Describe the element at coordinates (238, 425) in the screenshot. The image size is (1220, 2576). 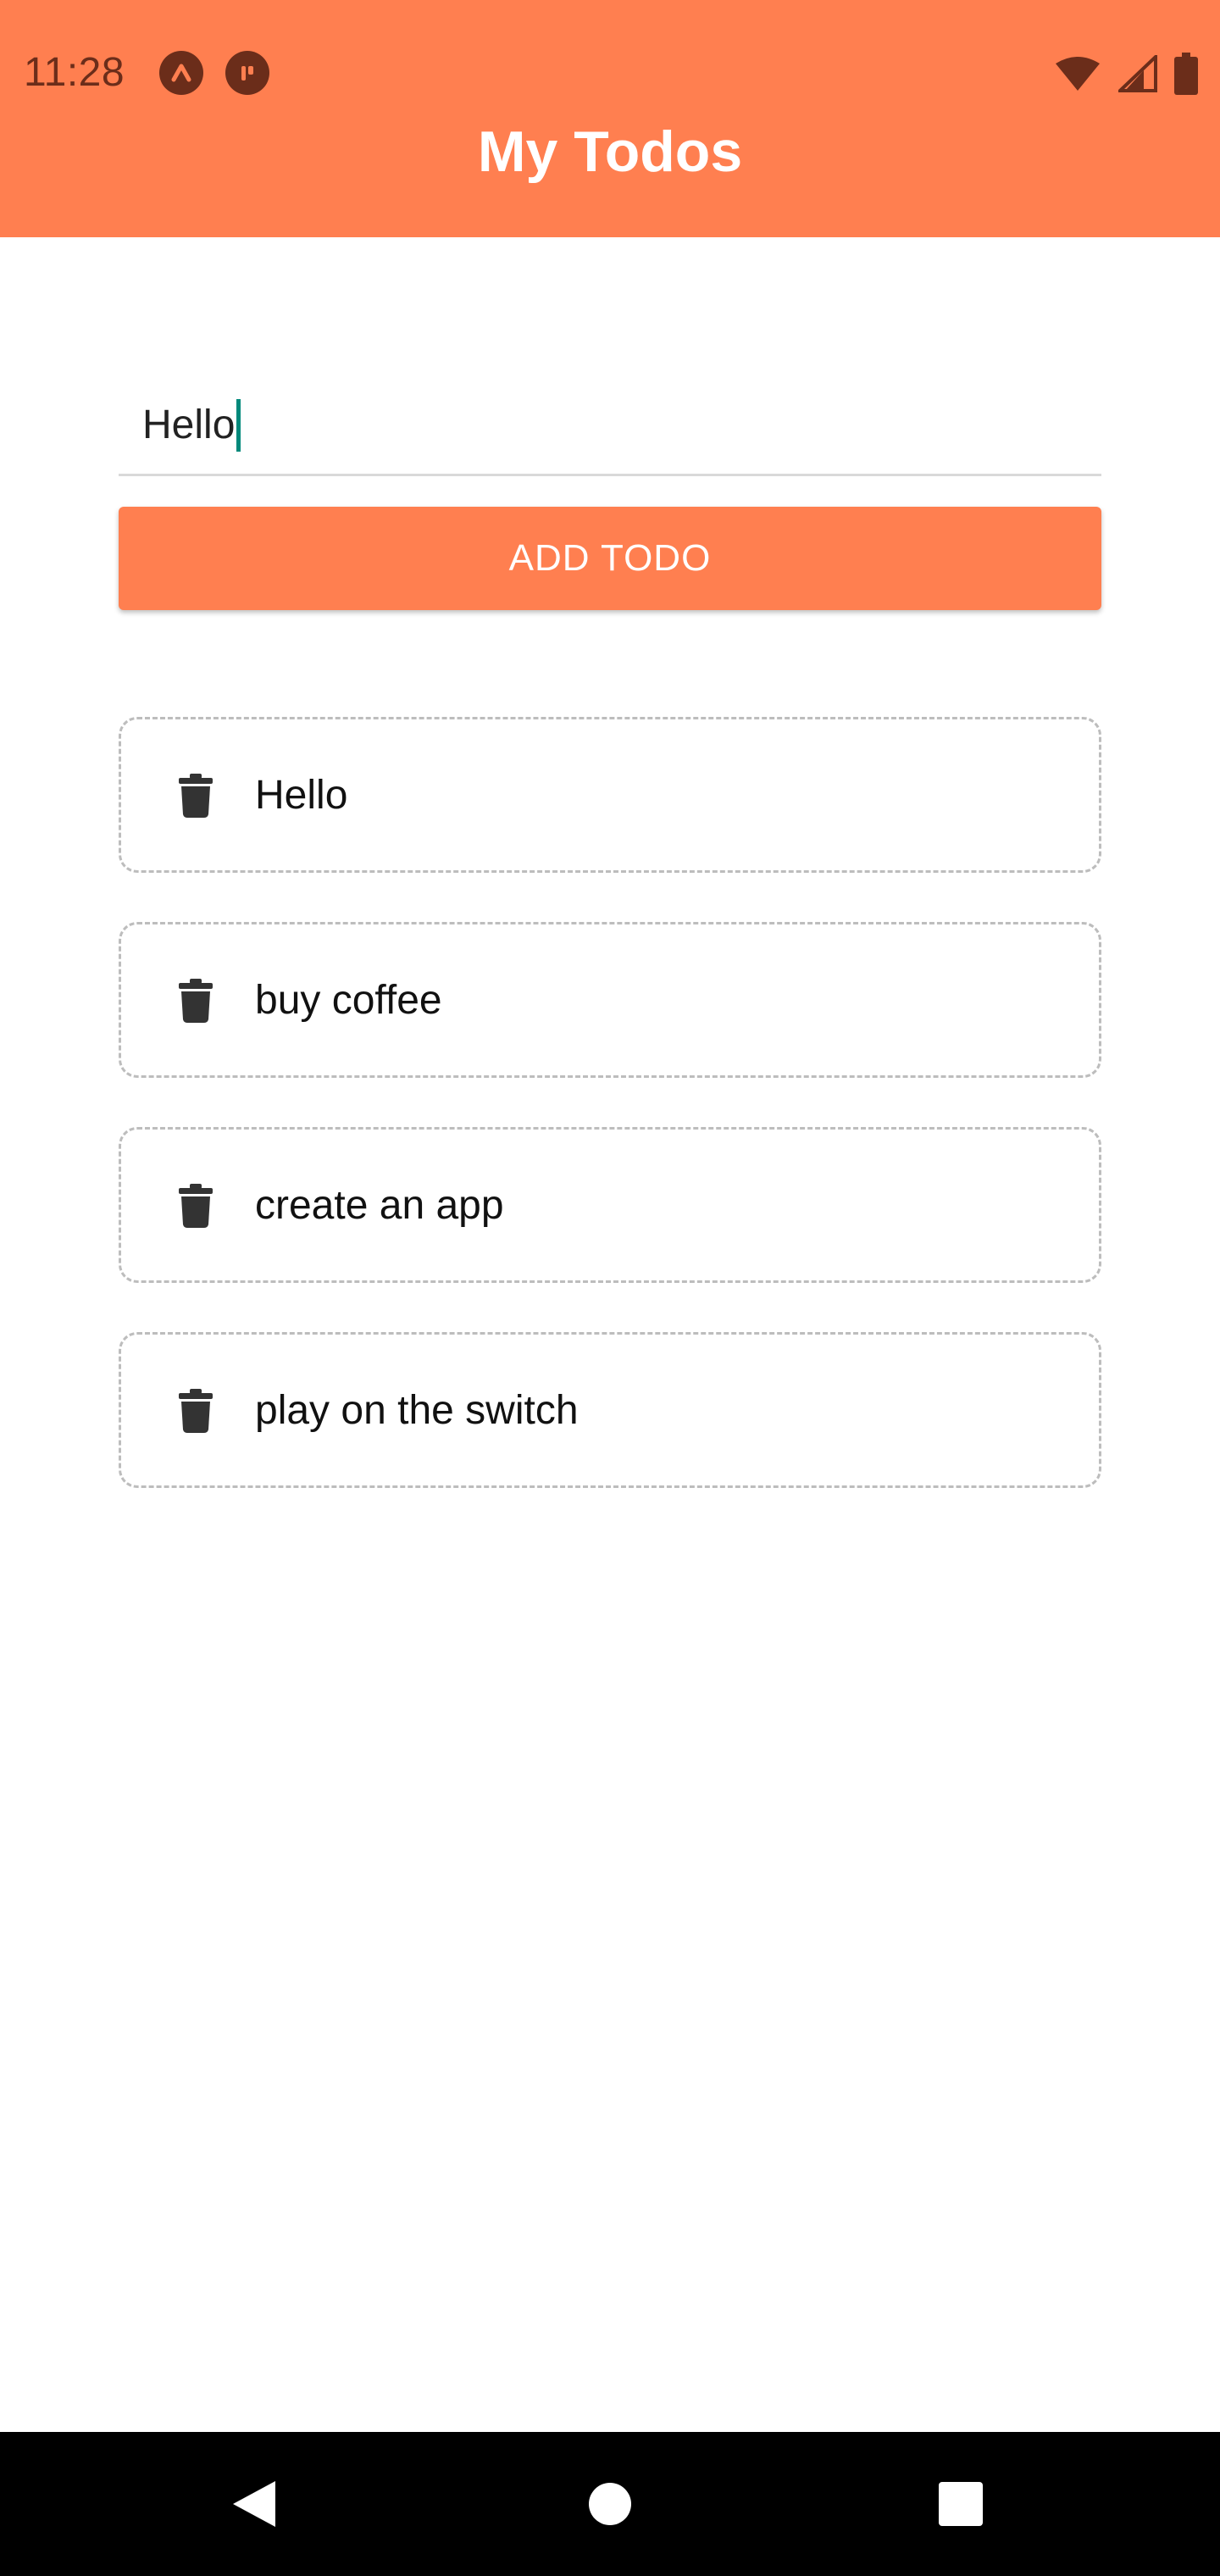
I see `text-cursor` at that location.